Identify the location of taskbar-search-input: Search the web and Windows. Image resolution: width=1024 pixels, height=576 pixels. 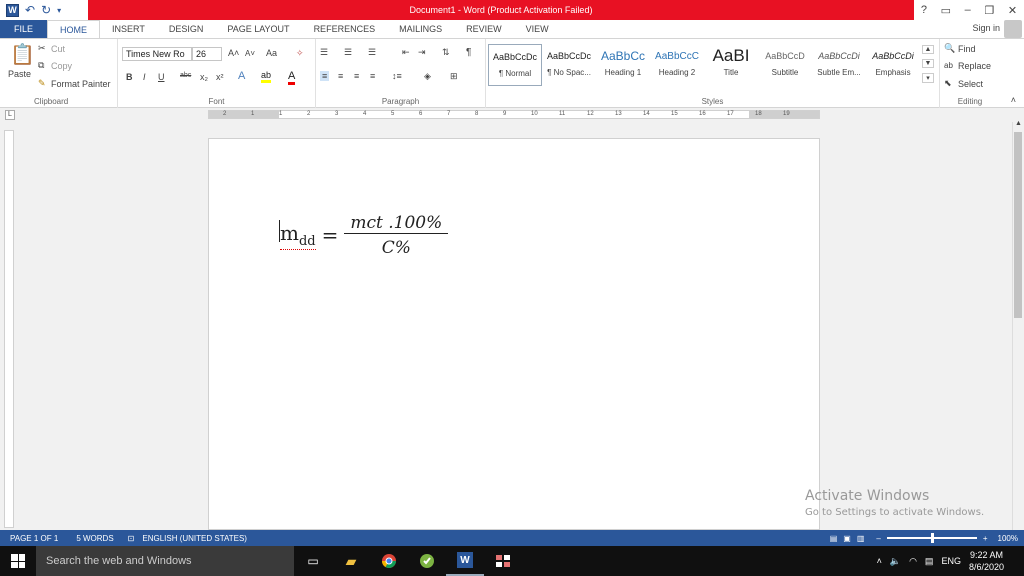
(165, 561).